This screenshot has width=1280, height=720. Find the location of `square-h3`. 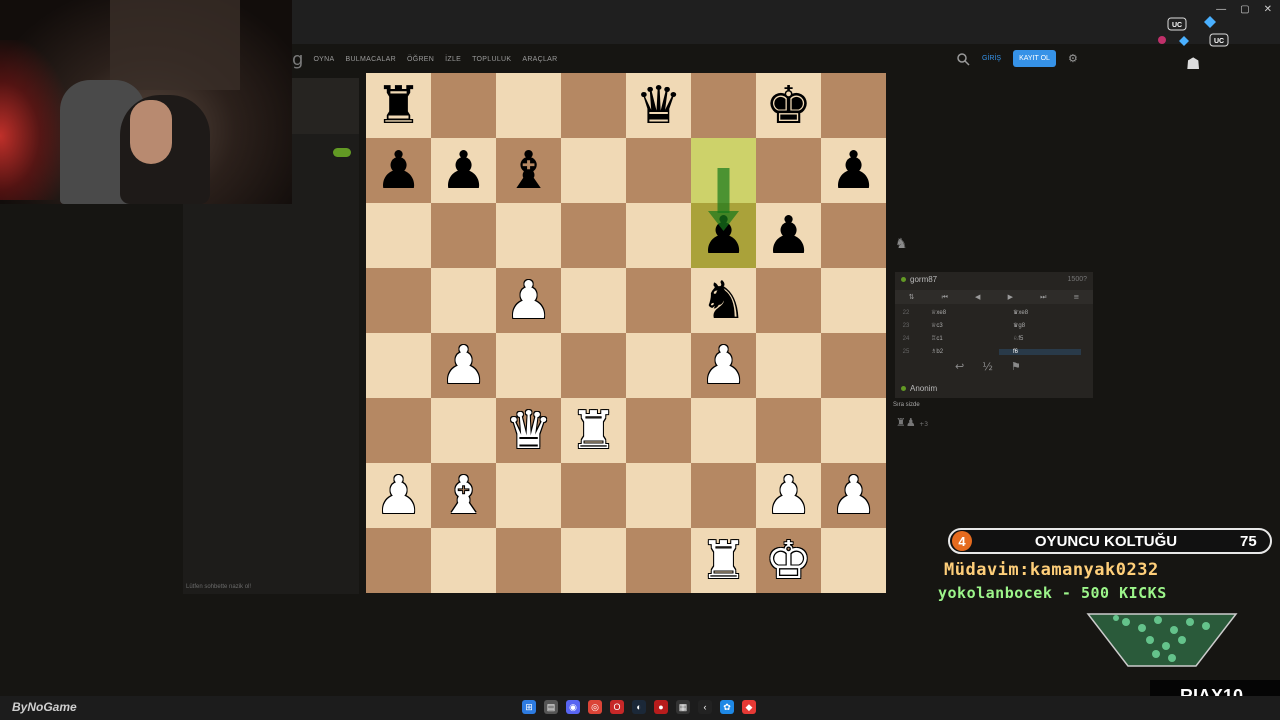

square-h3 is located at coordinates (853, 430).